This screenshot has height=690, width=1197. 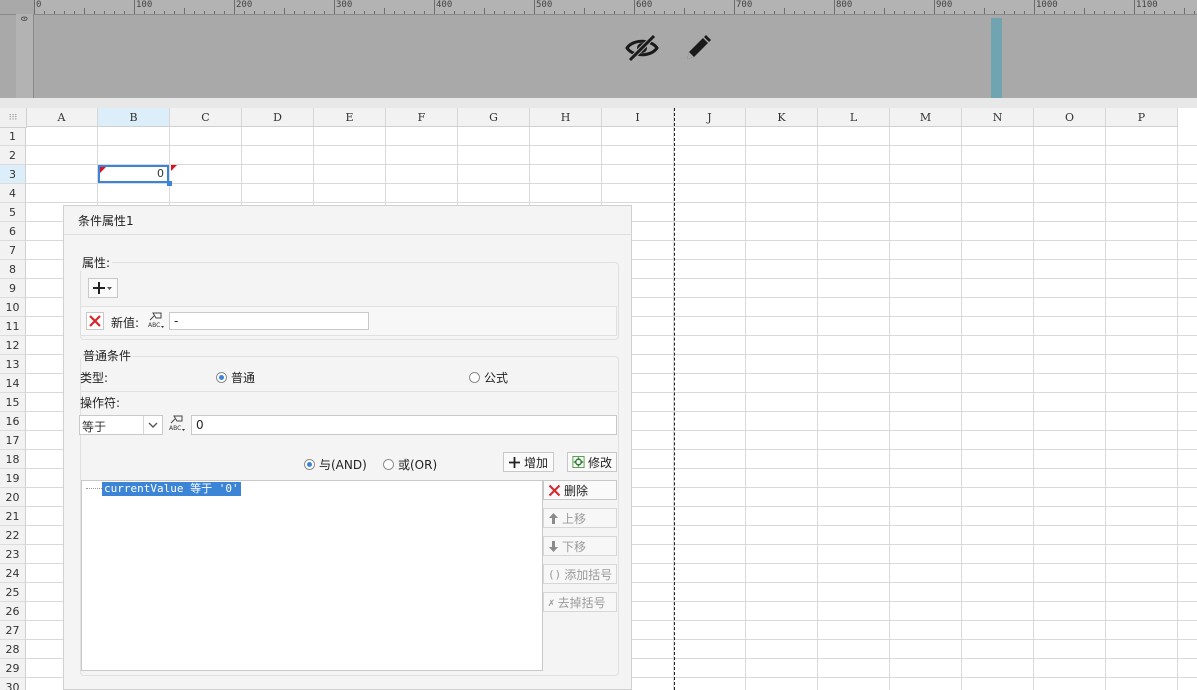 What do you see at coordinates (13, 326) in the screenshot?
I see `row-header-11: 11` at bounding box center [13, 326].